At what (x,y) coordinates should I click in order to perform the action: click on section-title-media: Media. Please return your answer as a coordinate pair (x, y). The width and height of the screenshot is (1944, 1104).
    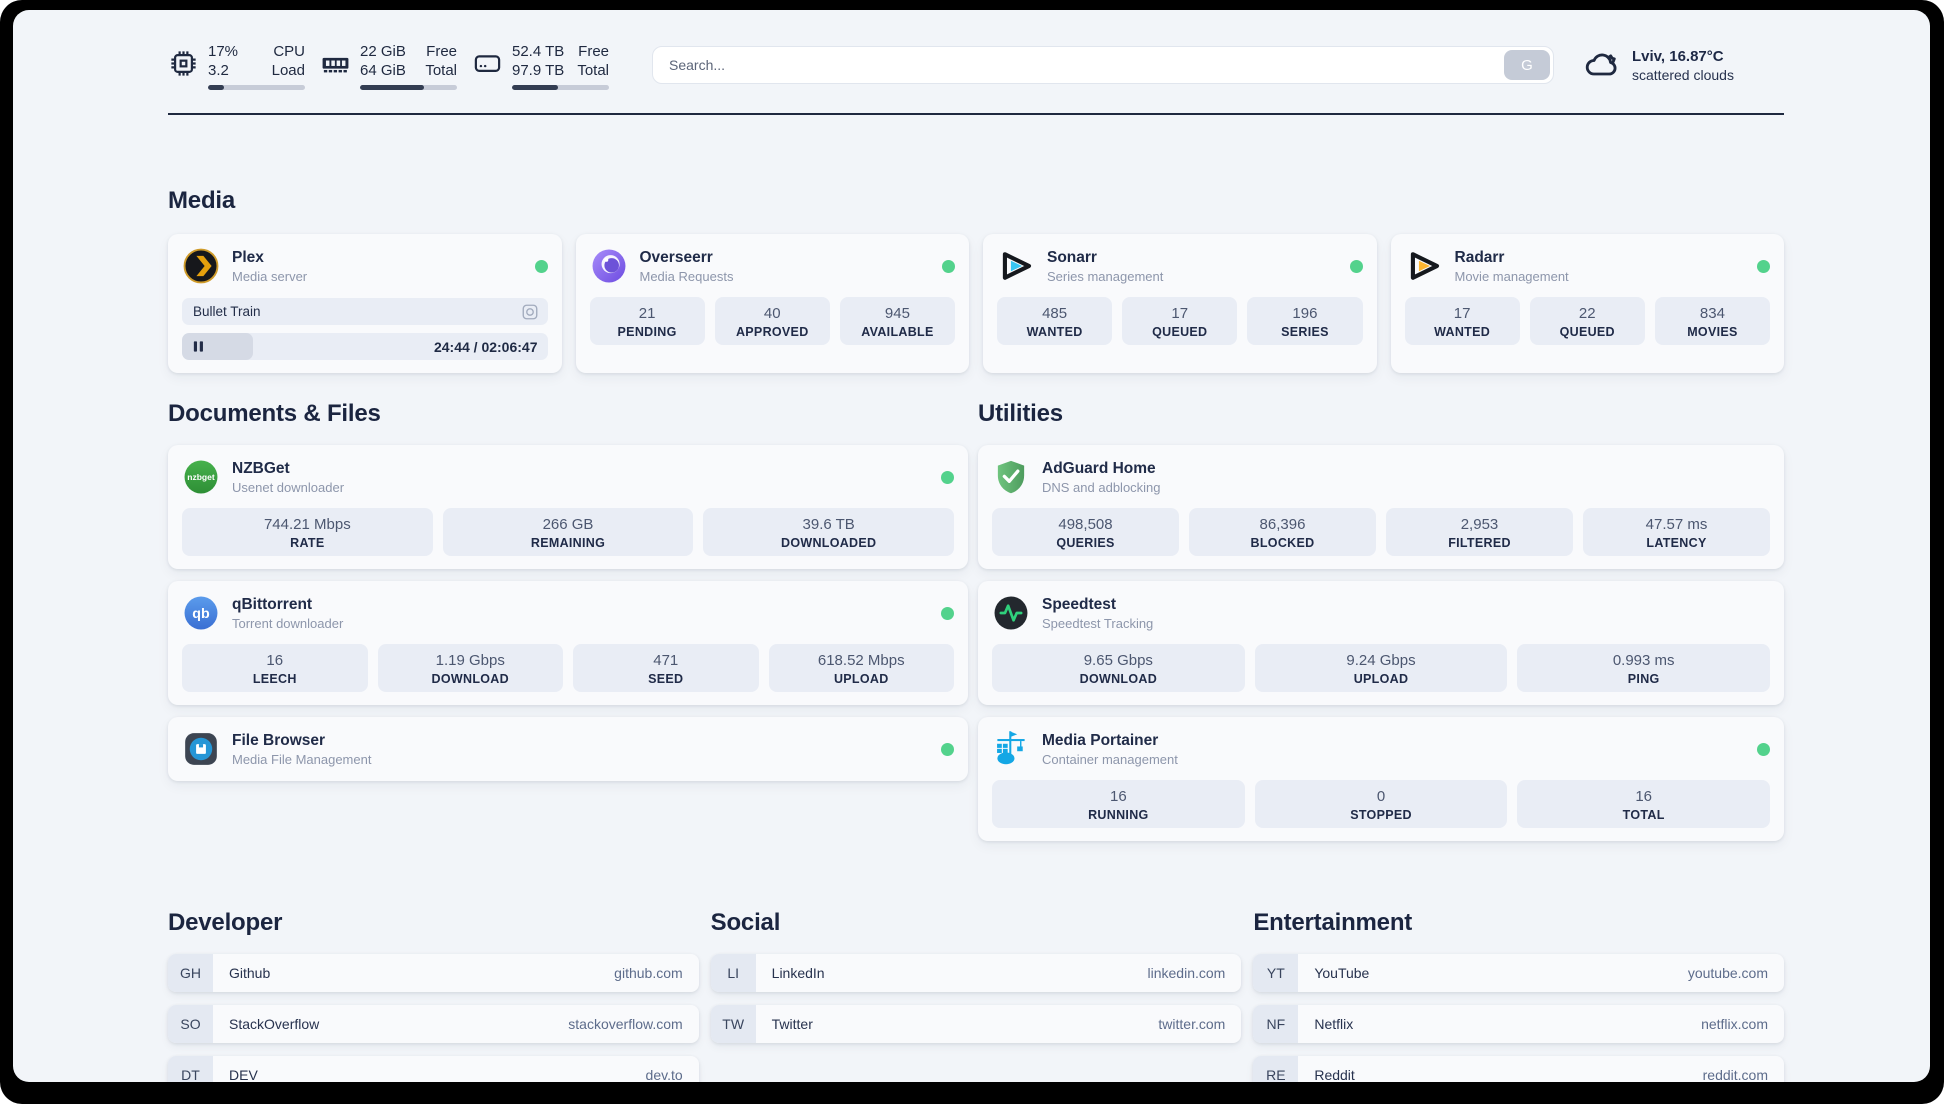
    Looking at the image, I should click on (202, 200).